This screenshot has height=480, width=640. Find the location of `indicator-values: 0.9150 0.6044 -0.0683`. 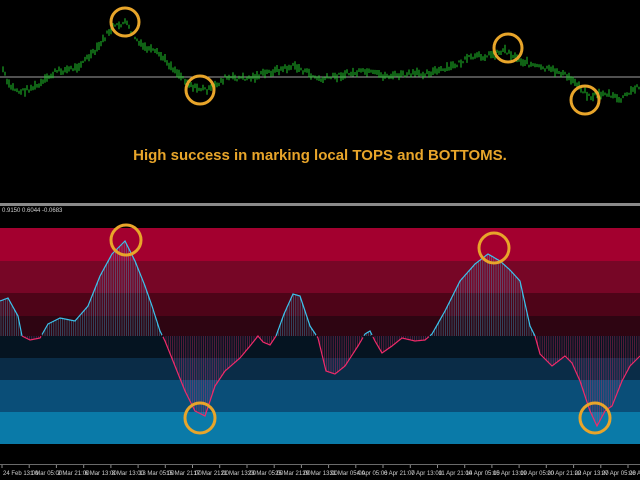

indicator-values: 0.9150 0.6044 -0.0683 is located at coordinates (32, 211).